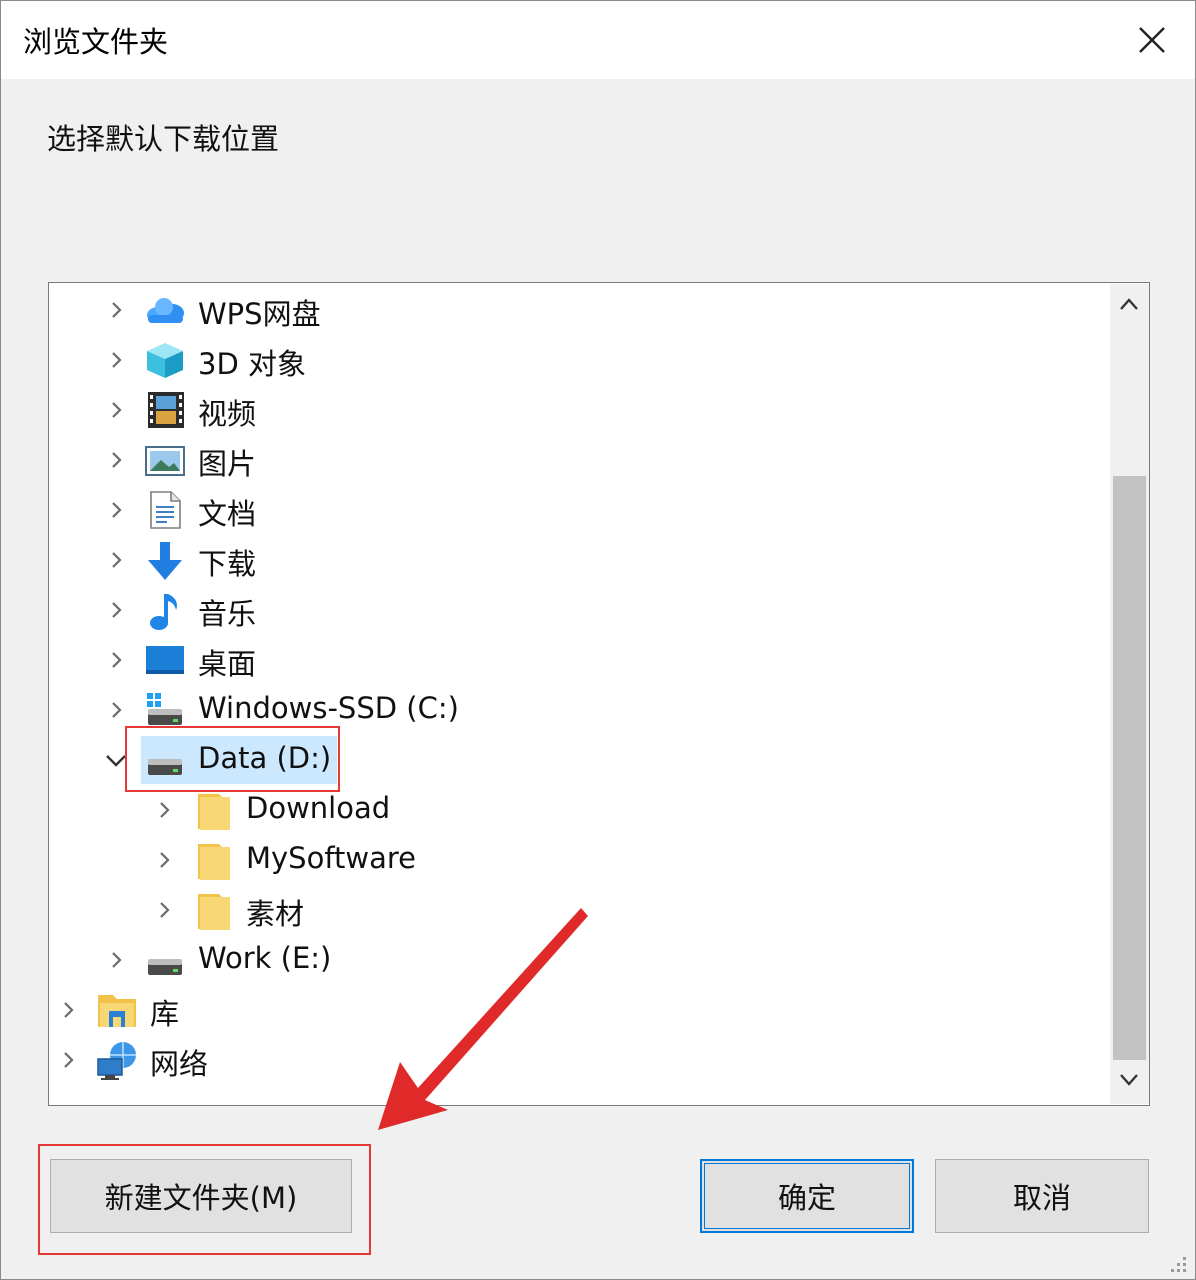  Describe the element at coordinates (167, 510) in the screenshot. I see `documents-icon` at that location.